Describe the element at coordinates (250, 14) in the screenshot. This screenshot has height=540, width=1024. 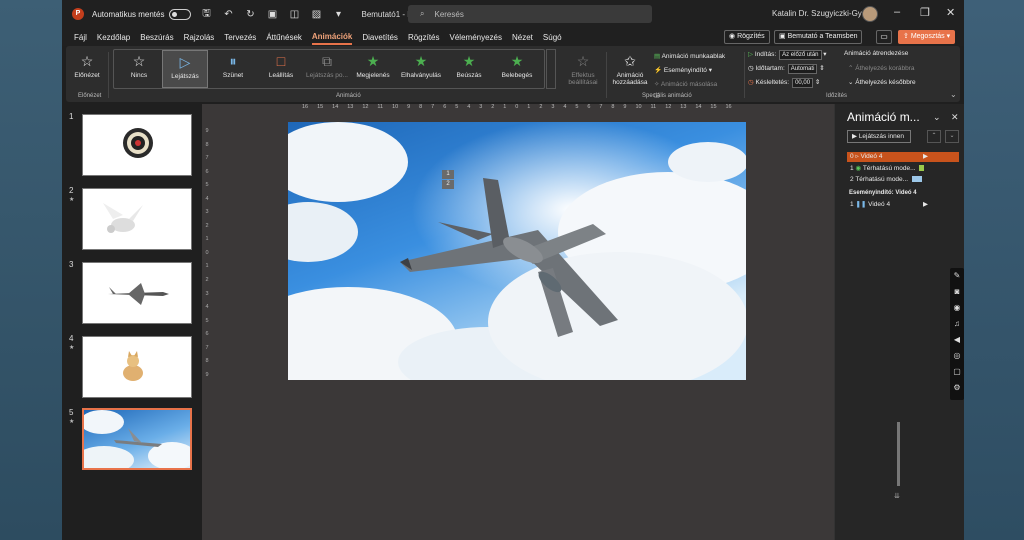
I see `redo-icon: ↻` at that location.